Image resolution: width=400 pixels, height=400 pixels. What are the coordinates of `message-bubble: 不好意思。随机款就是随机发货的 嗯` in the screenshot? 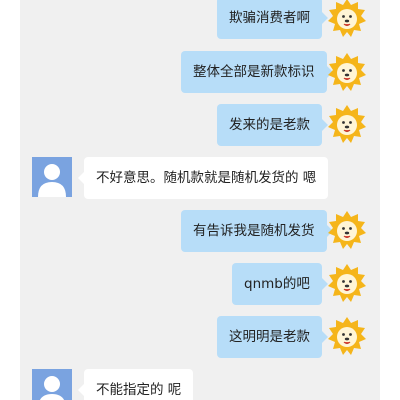 It's located at (203, 178).